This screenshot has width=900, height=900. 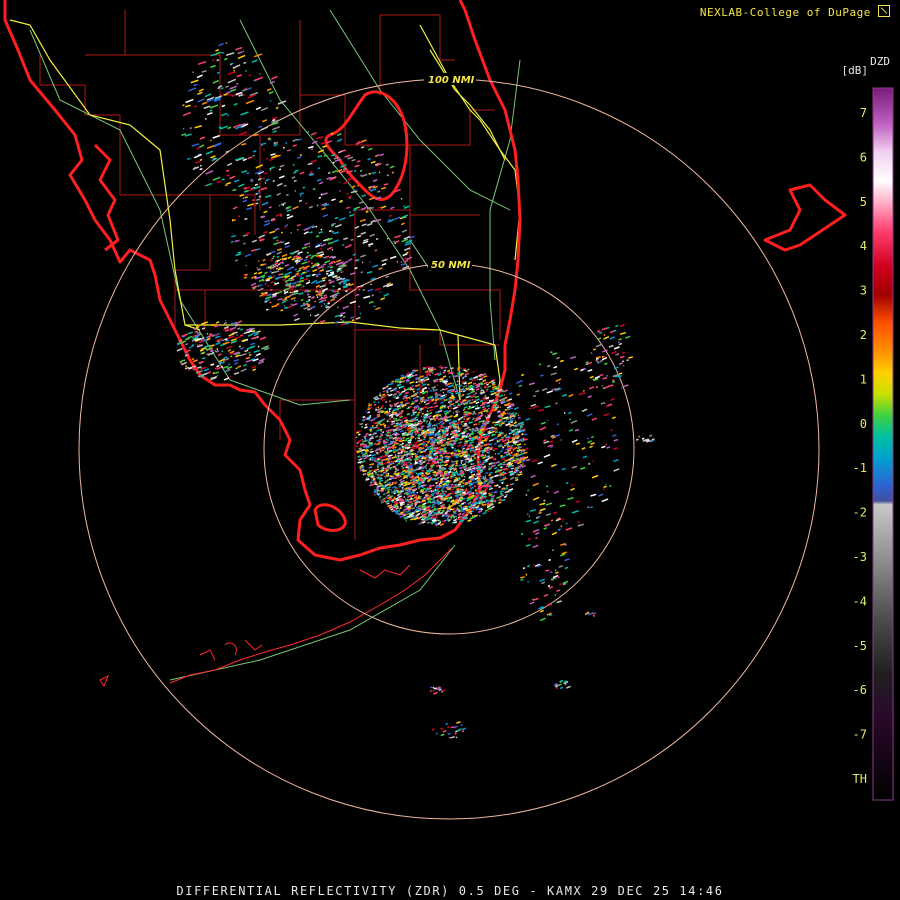 What do you see at coordinates (863, 113) in the screenshot?
I see `legend-tick-label: 7` at bounding box center [863, 113].